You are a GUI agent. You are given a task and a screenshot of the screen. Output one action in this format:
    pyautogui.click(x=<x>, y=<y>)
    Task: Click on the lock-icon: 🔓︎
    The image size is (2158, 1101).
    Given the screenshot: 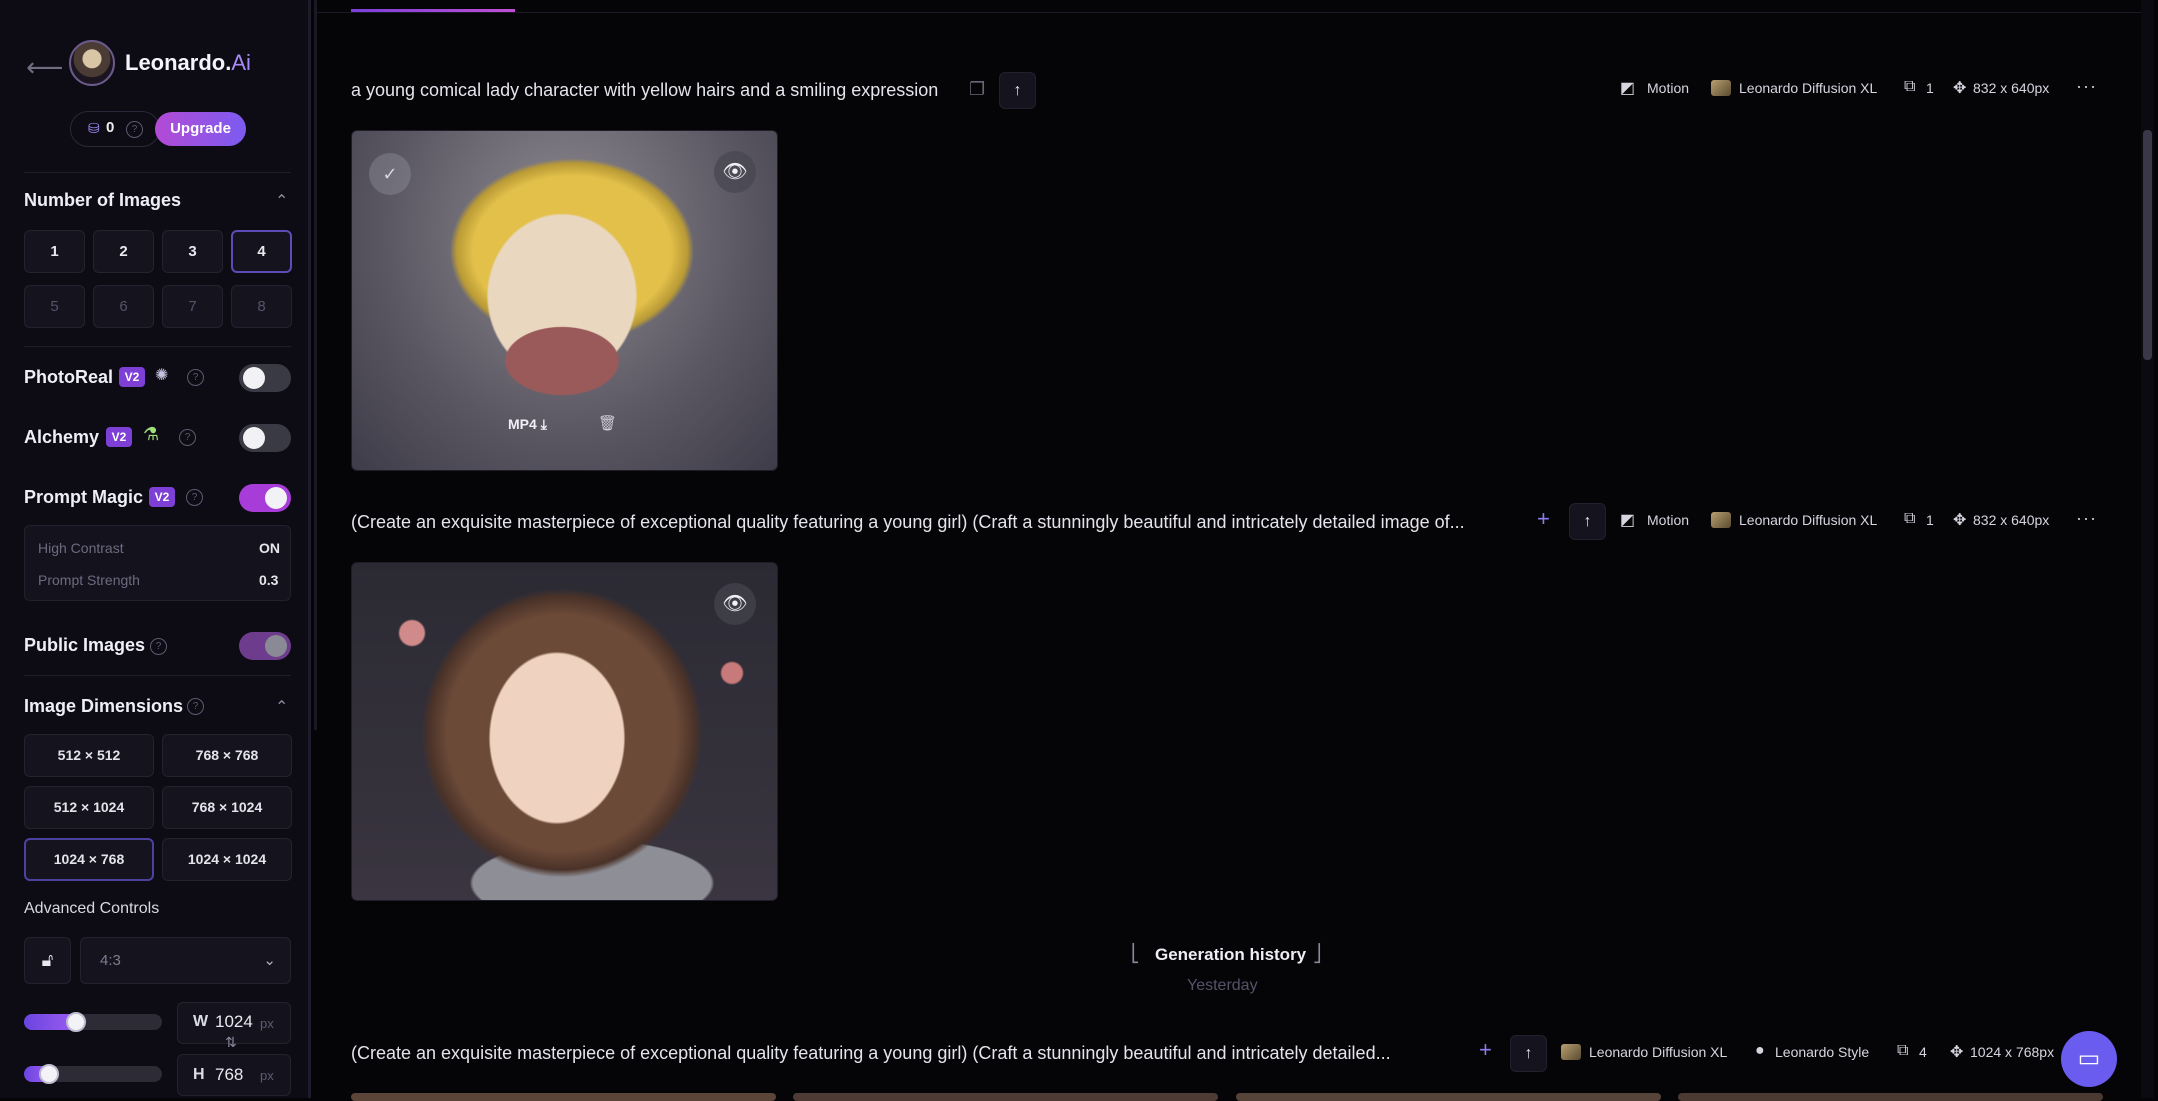 What is the action you would take?
    pyautogui.click(x=48, y=960)
    